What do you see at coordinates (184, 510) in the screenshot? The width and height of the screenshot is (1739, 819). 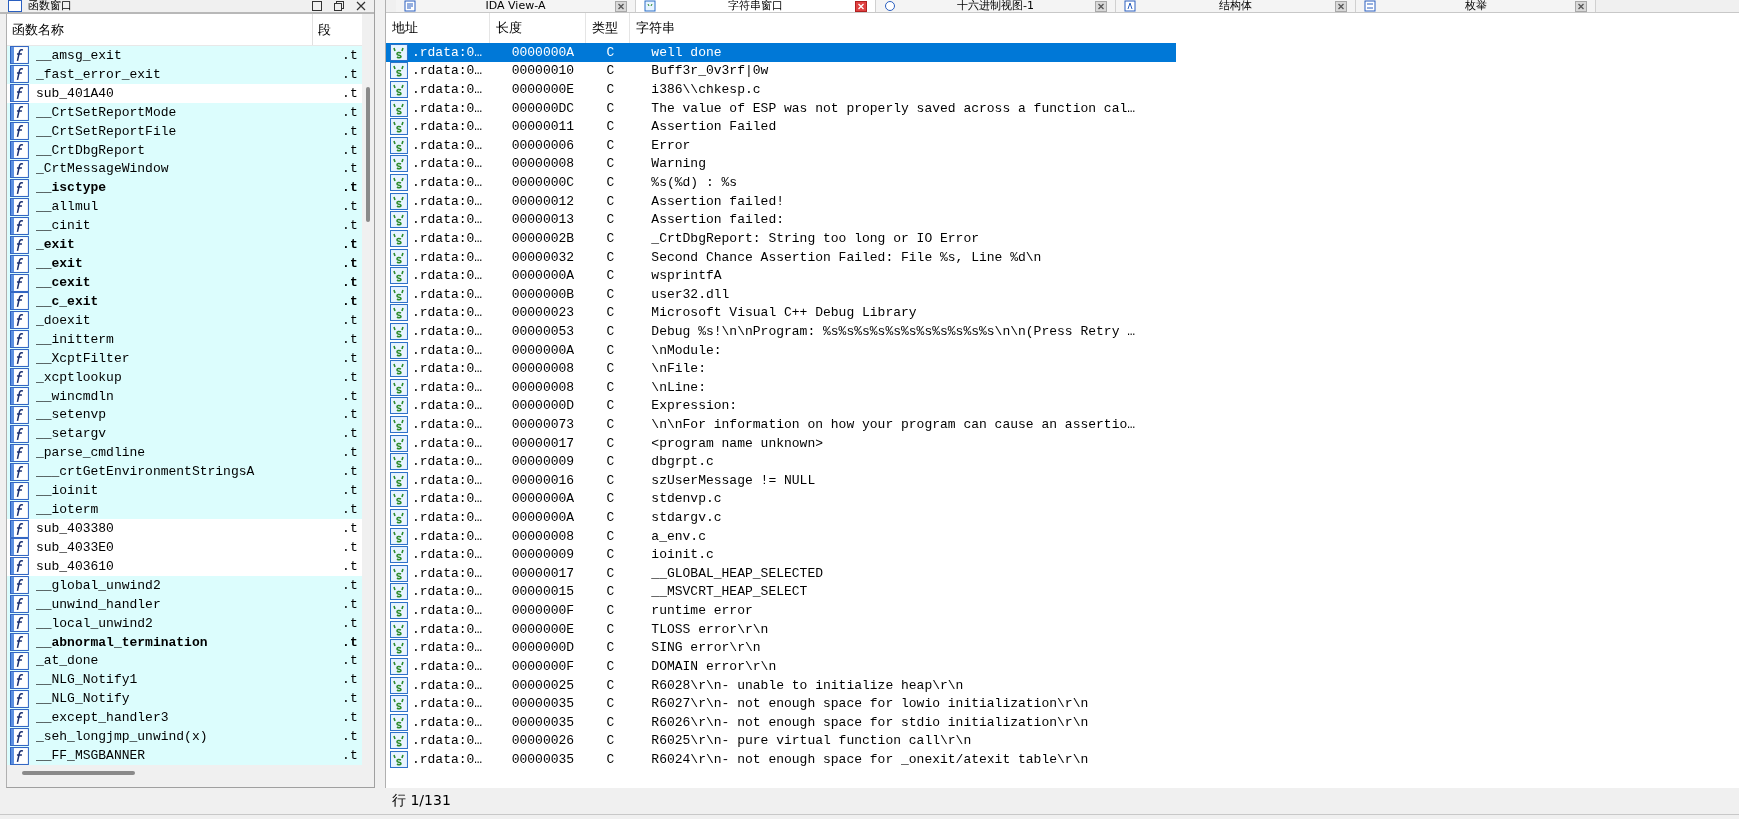 I see `function-row: __ioterm .t` at bounding box center [184, 510].